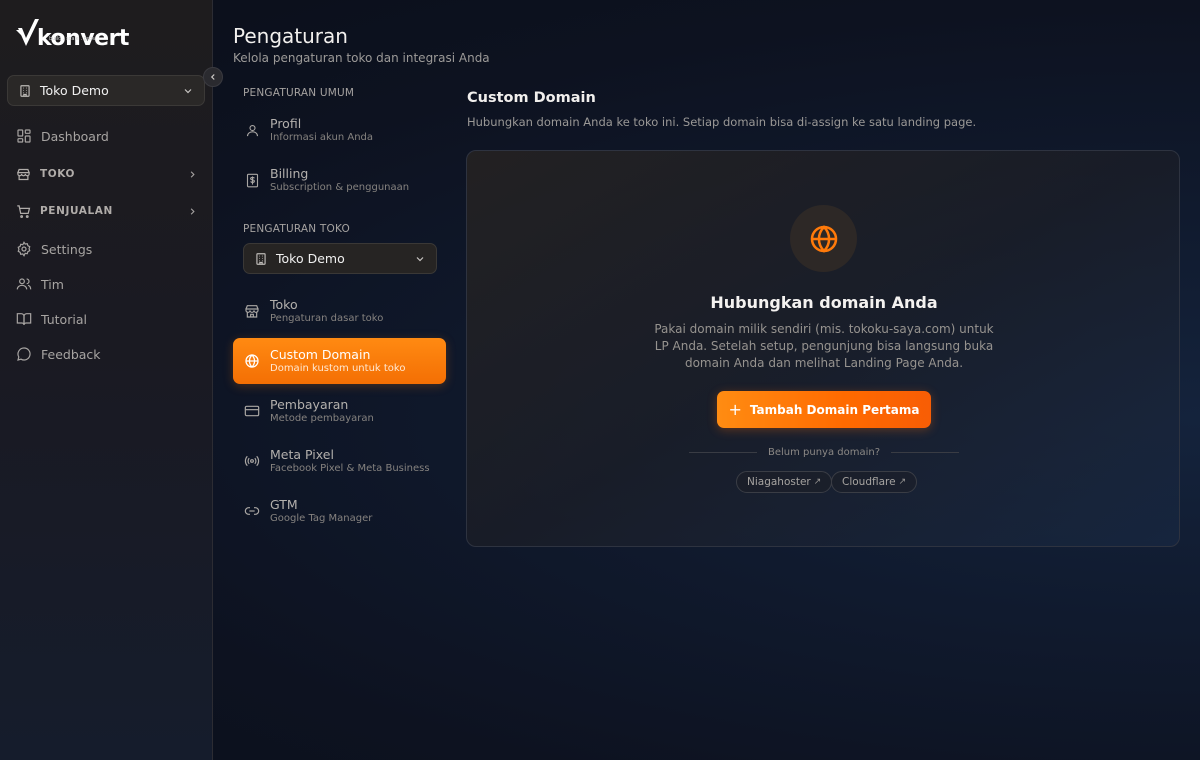 The image size is (1200, 760). I want to click on empty-state-icon-wrapper, so click(823, 238).